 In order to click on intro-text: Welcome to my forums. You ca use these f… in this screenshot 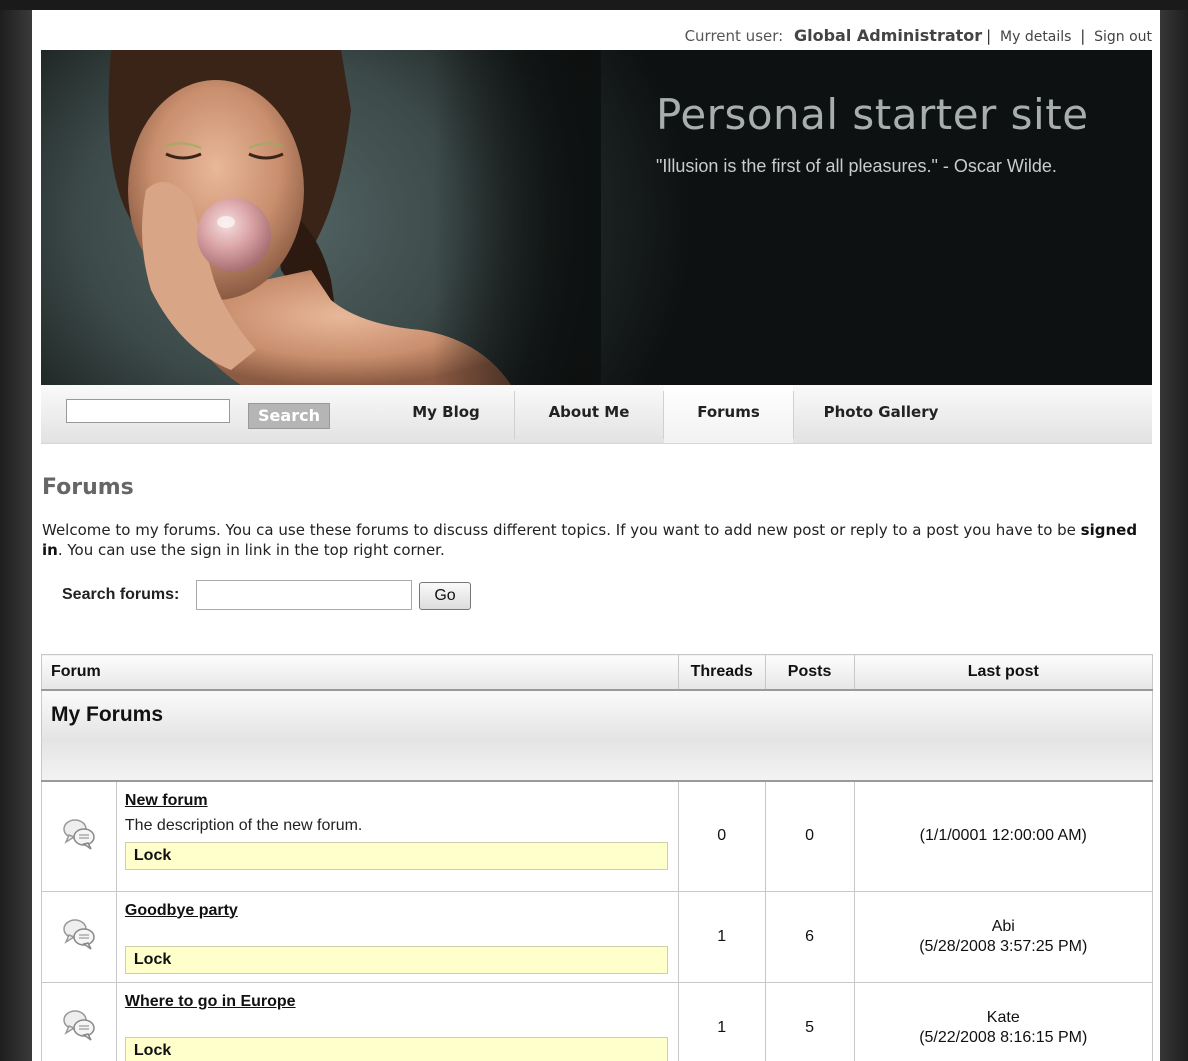, I will do `click(594, 540)`.